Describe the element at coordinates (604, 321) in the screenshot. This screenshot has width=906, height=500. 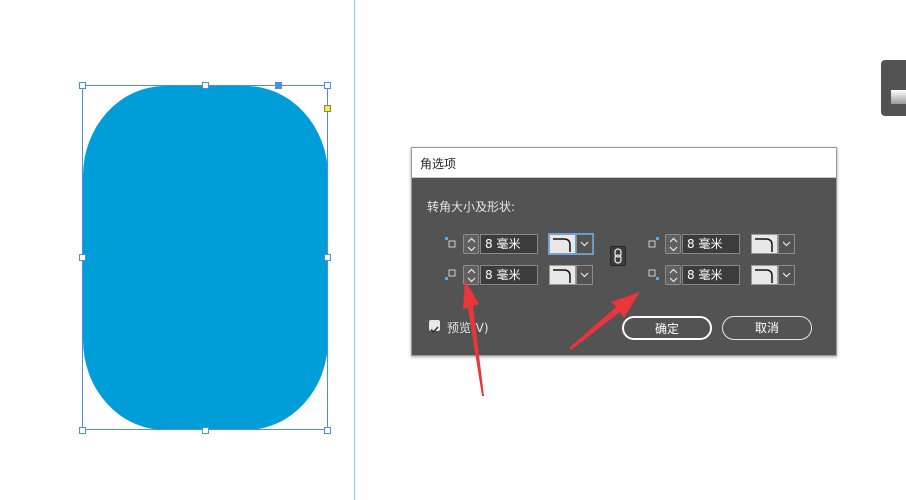
I see `annotation-arrow-right` at that location.